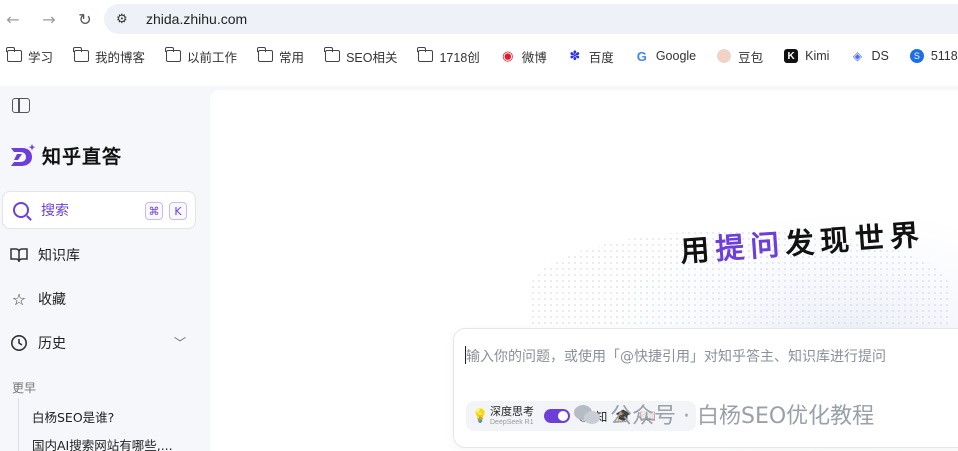  I want to click on bookmark-label: 以前工作, so click(212, 57).